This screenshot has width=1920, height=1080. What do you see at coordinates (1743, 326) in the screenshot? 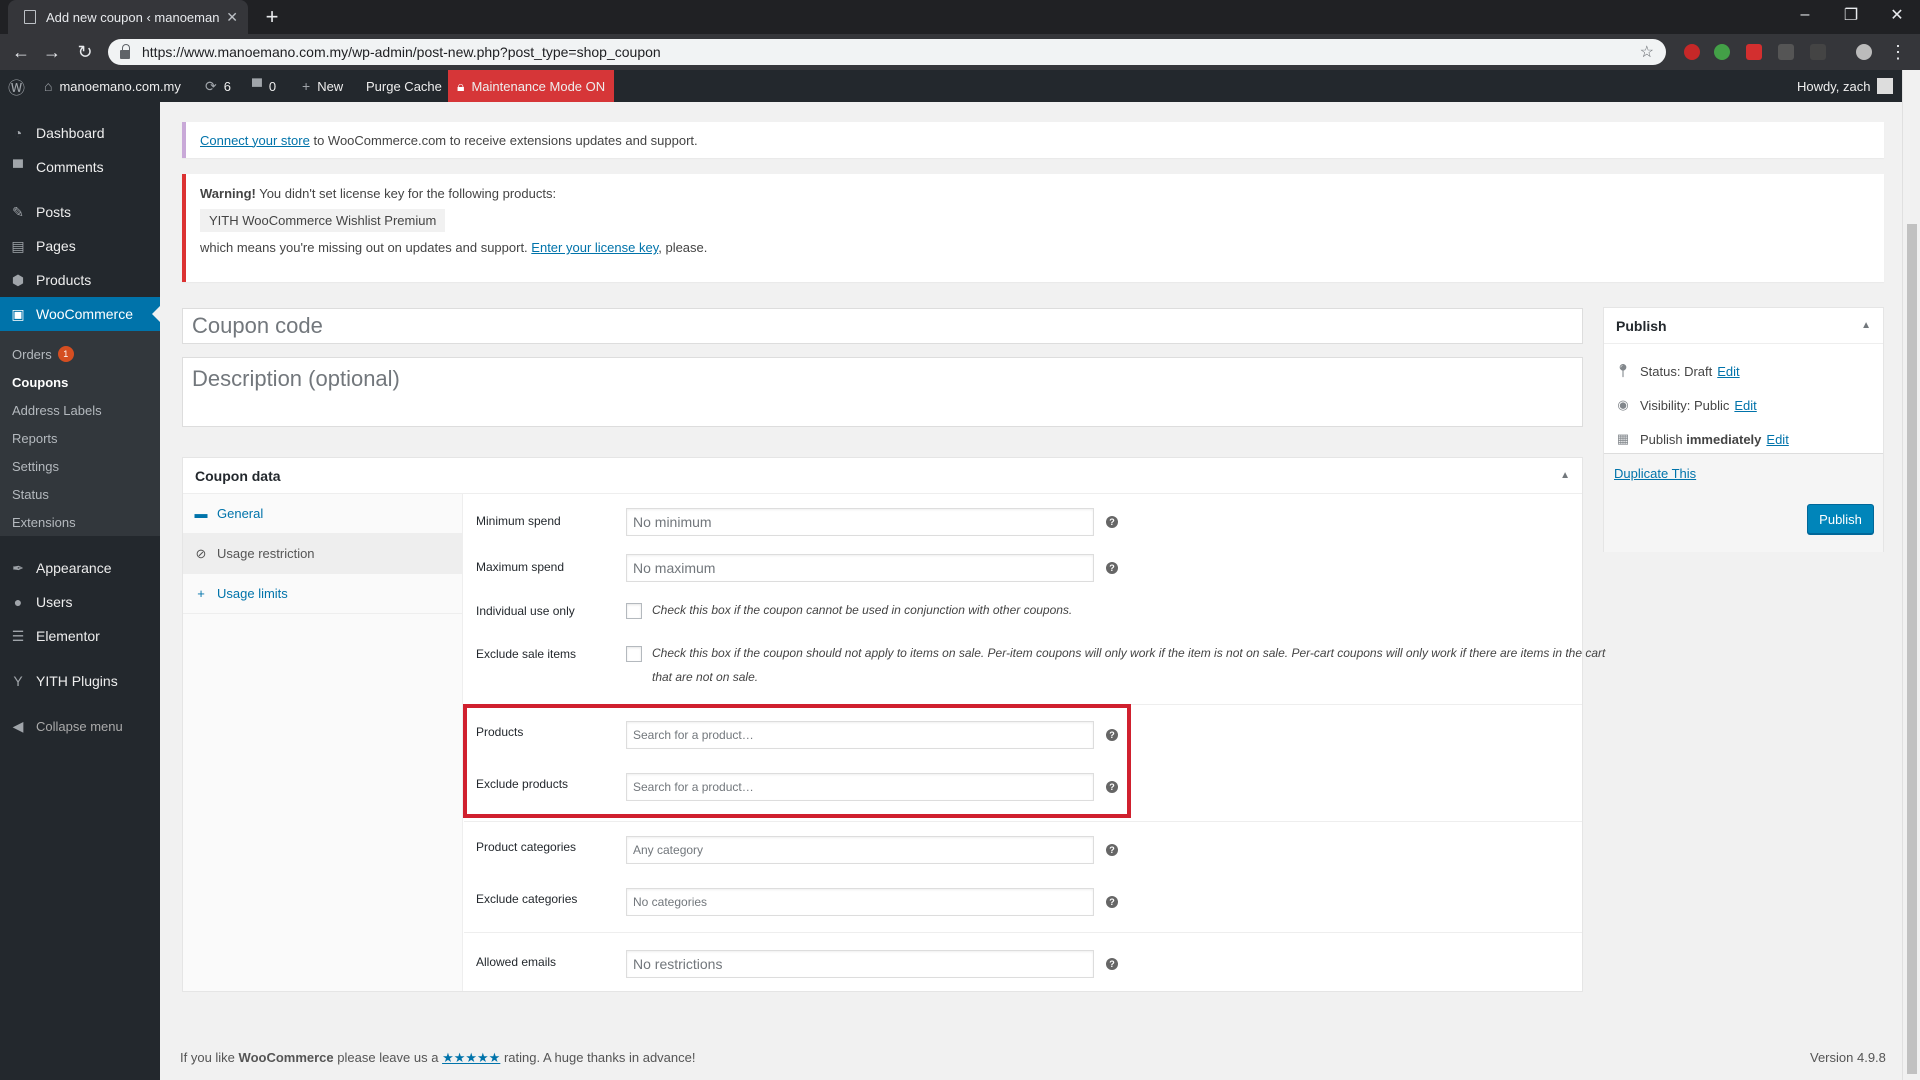
I see `publish-header: Publish ▲` at bounding box center [1743, 326].